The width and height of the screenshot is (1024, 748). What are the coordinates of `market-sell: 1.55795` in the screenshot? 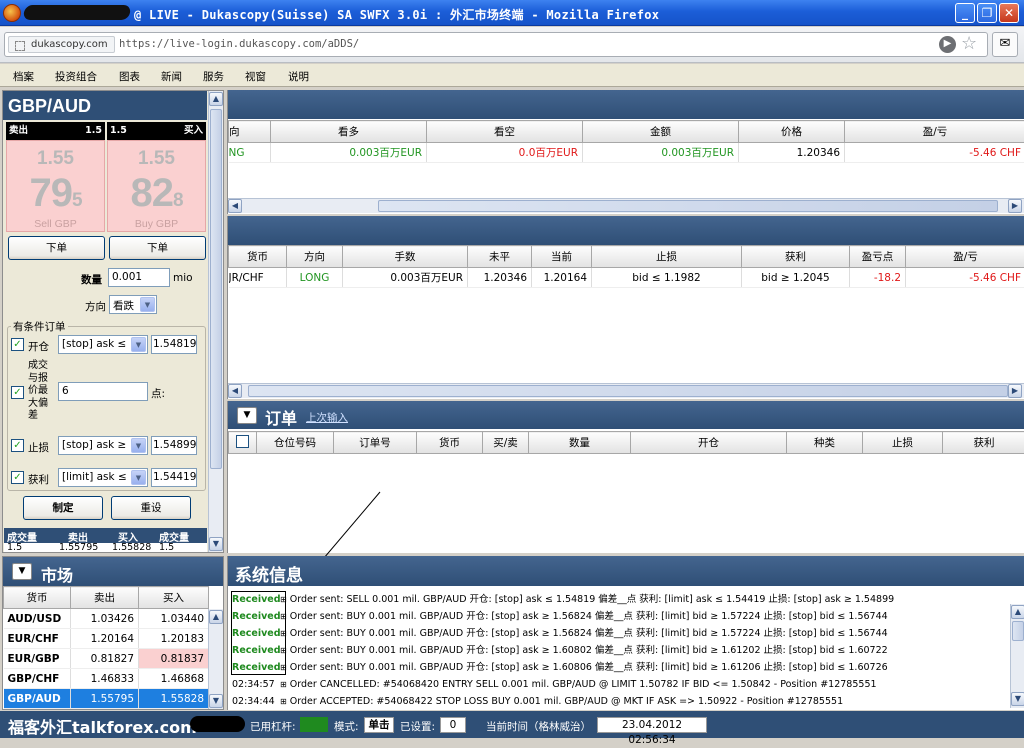 It's located at (105, 699).